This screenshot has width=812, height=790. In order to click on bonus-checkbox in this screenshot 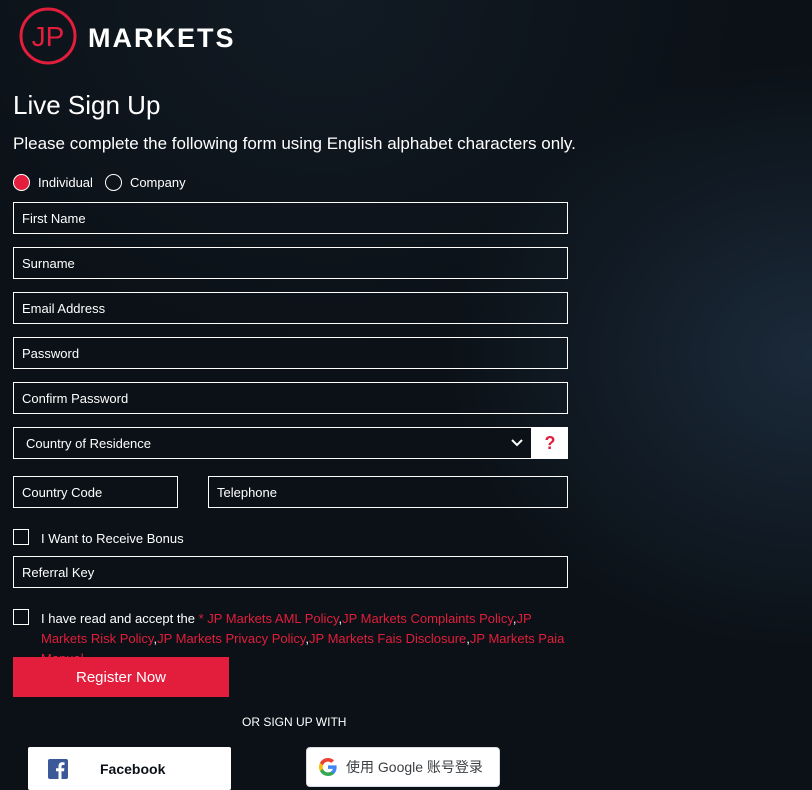, I will do `click(21, 537)`.